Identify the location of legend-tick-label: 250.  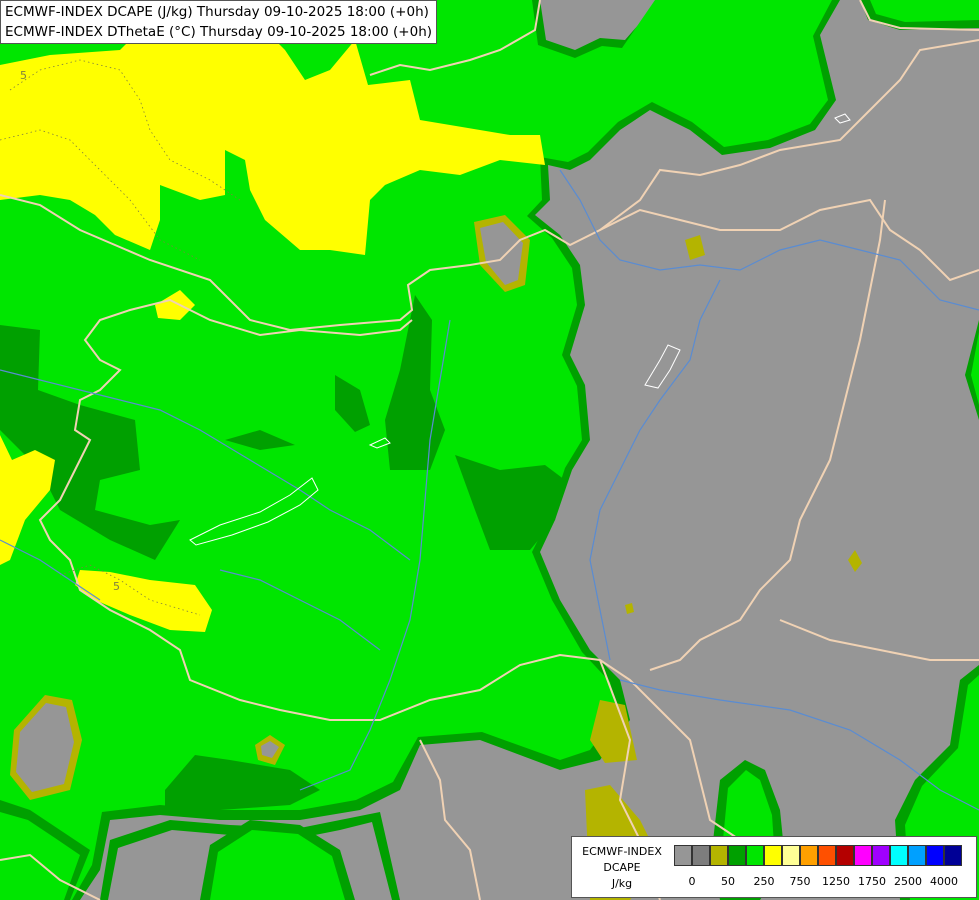
(764, 881).